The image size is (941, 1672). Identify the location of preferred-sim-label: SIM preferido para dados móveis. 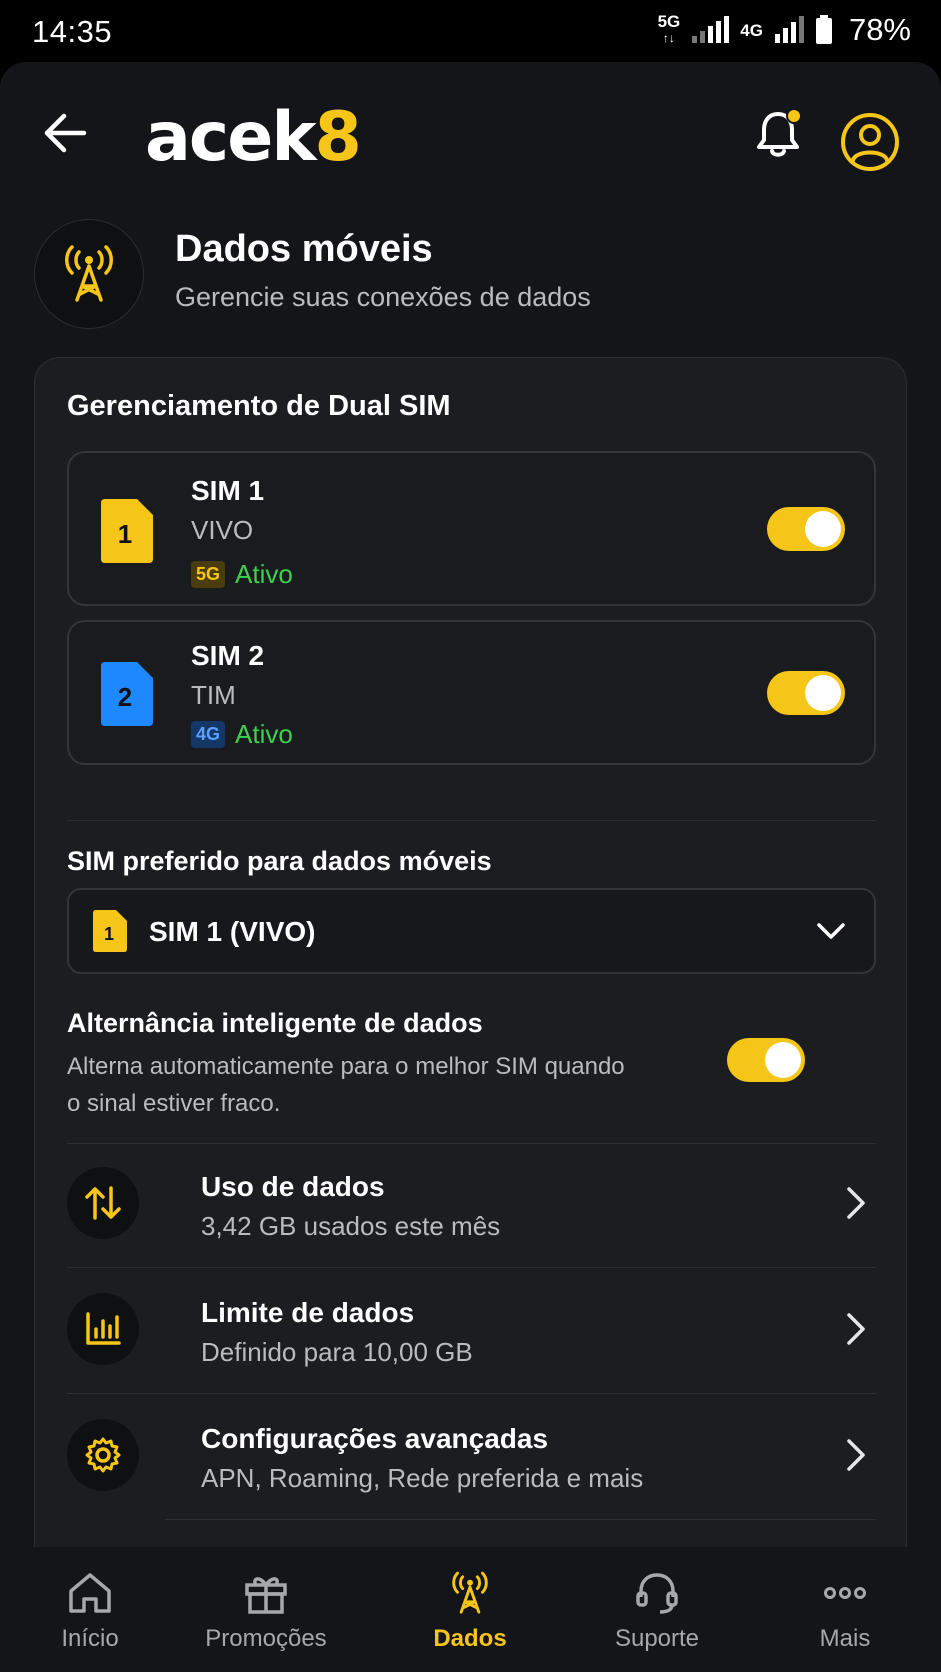
(279, 861).